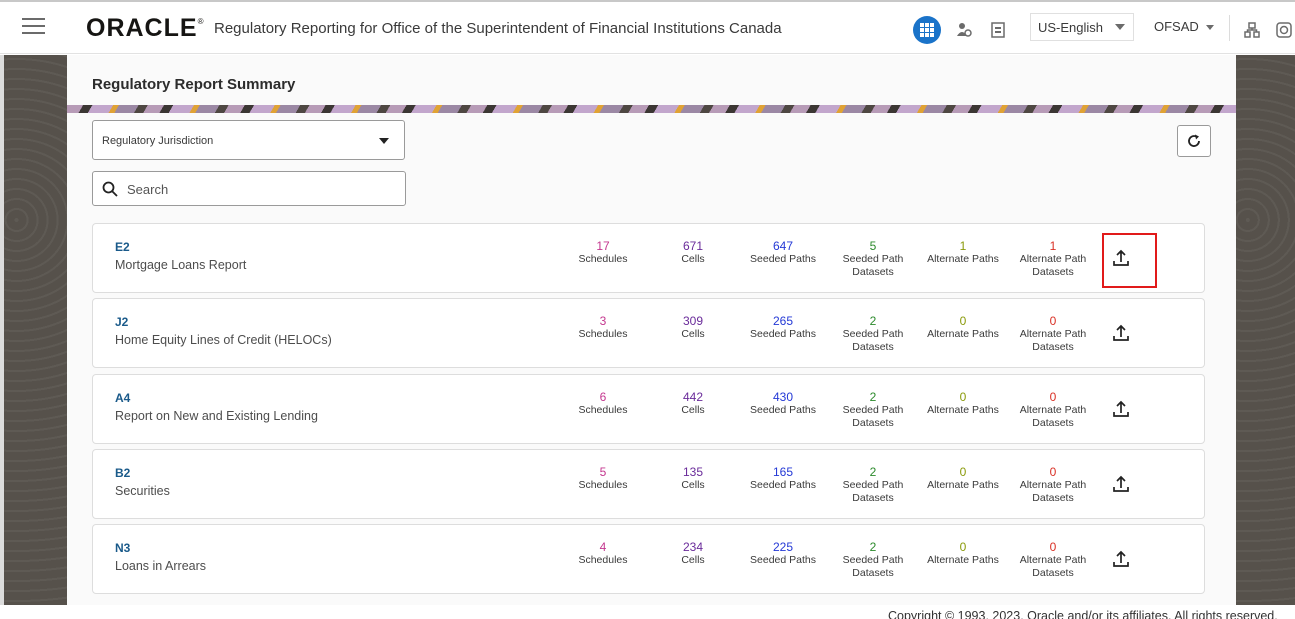  What do you see at coordinates (693, 252) in the screenshot?
I see `stat-cells: 671 Cells` at bounding box center [693, 252].